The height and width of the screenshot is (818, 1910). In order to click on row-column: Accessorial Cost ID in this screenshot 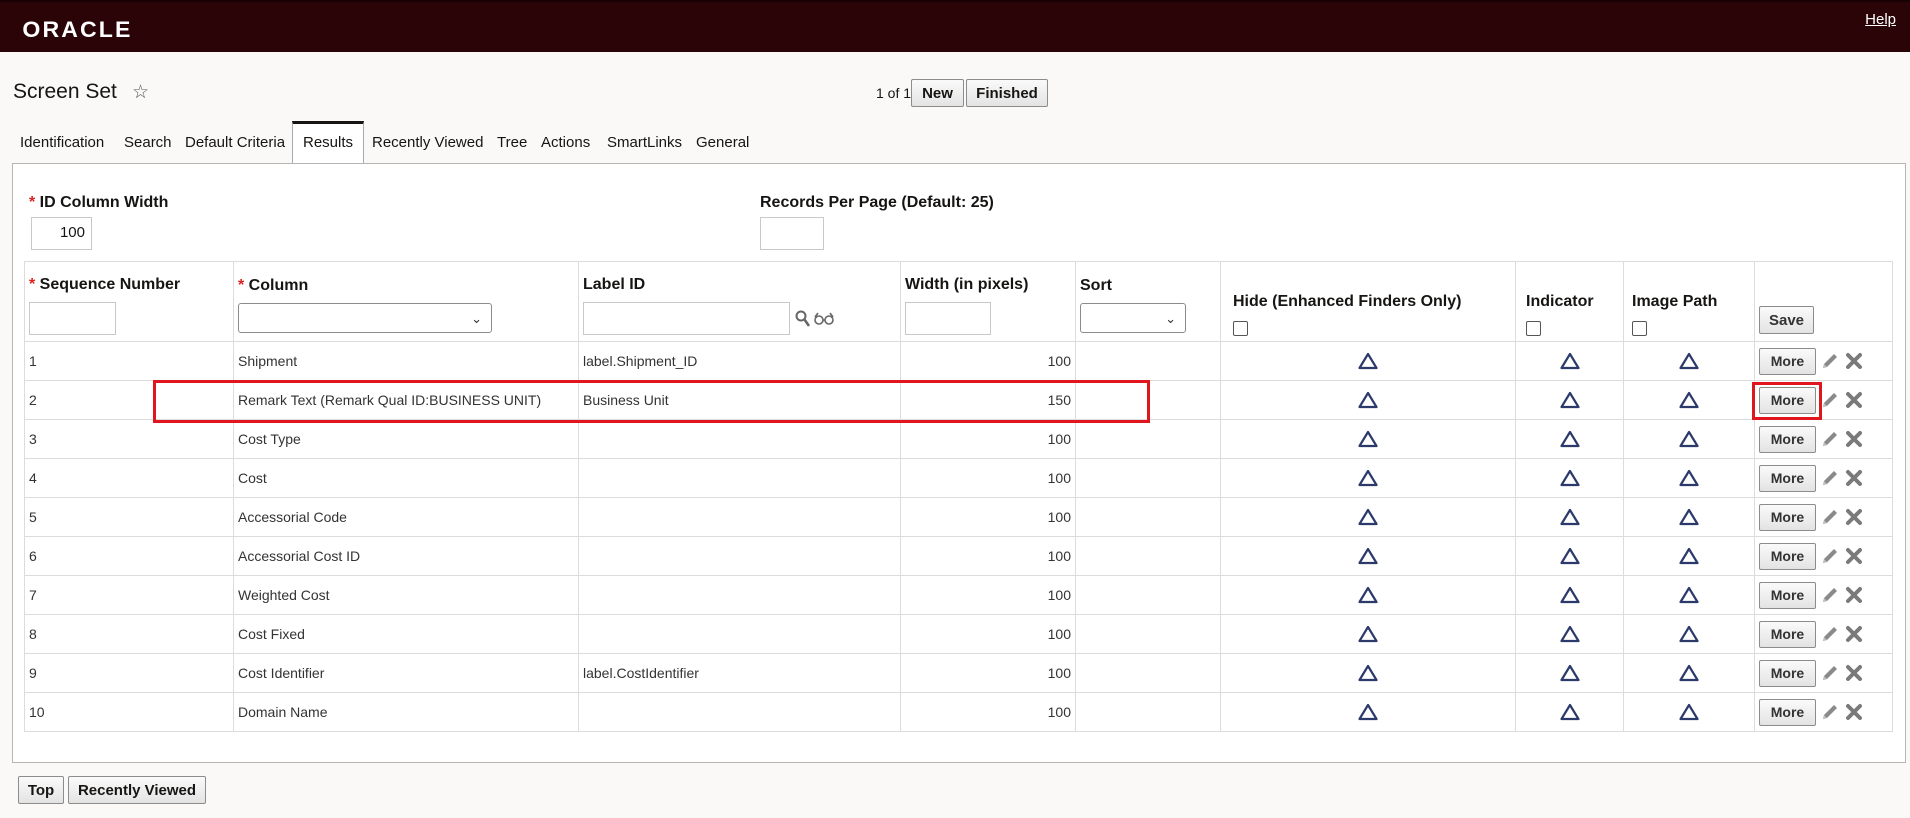, I will do `click(406, 556)`.